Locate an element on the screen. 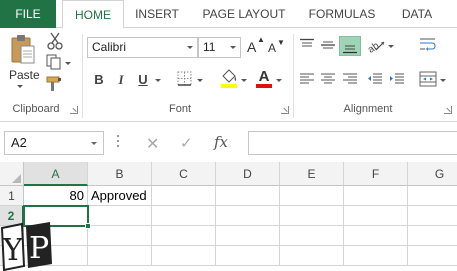 The width and height of the screenshot is (457, 271). cell-d4 is located at coordinates (248, 256).